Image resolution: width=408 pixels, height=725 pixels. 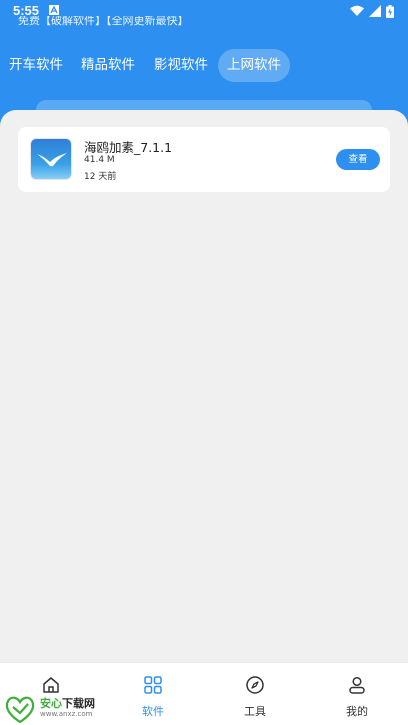 I want to click on wifi-icon, so click(x=357, y=10).